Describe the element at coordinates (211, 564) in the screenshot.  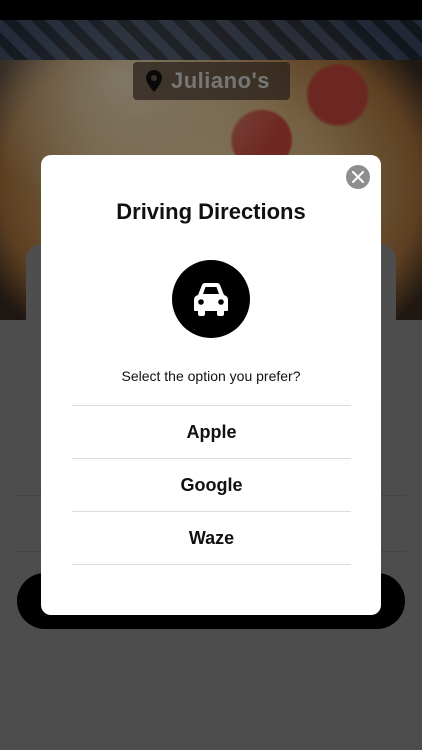
I see `options-divider` at that location.